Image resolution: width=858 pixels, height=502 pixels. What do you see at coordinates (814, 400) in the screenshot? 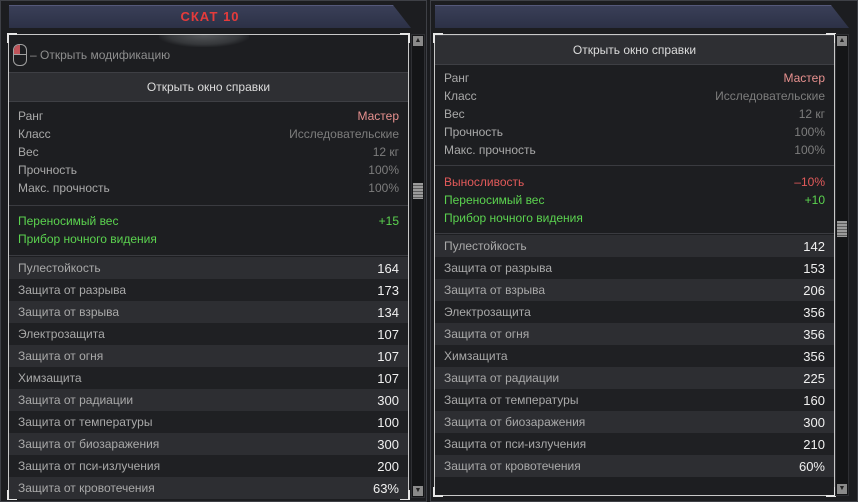
I see `stat-value: 160` at bounding box center [814, 400].